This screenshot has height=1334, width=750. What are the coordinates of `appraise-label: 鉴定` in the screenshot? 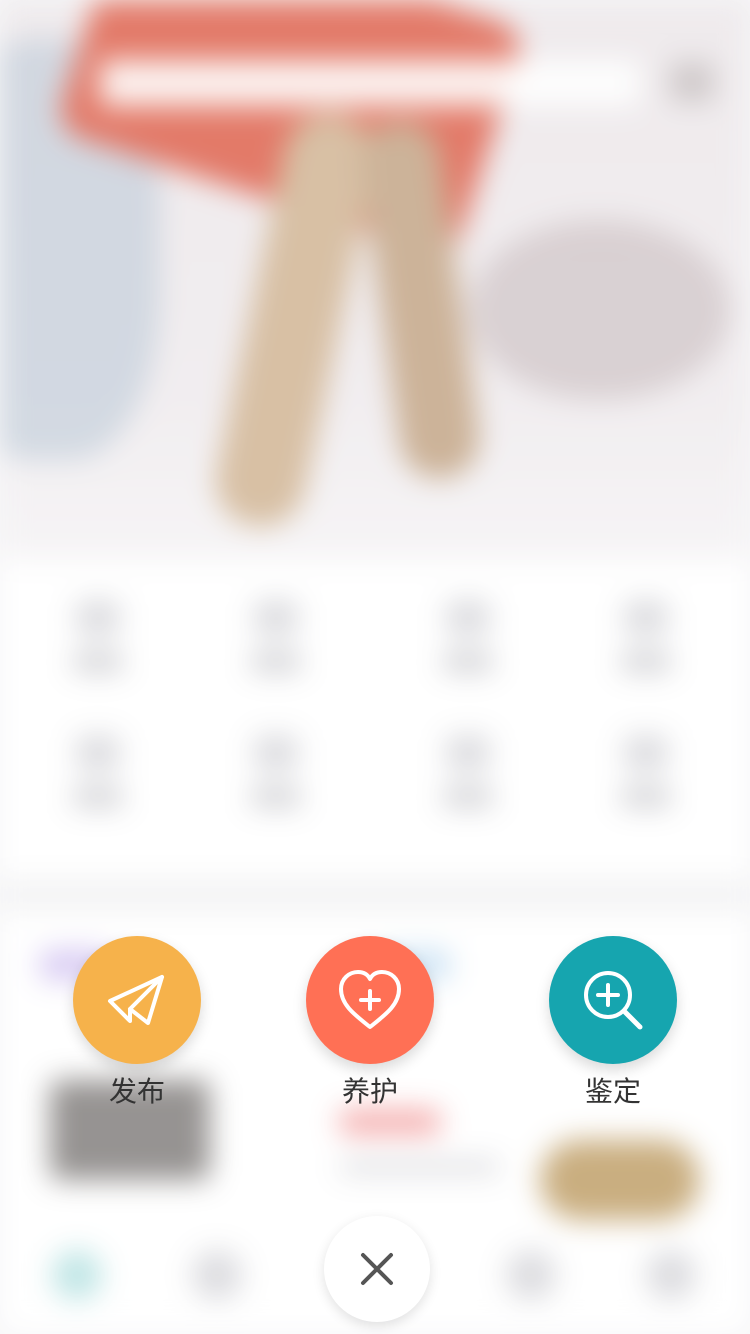 It's located at (612, 1091).